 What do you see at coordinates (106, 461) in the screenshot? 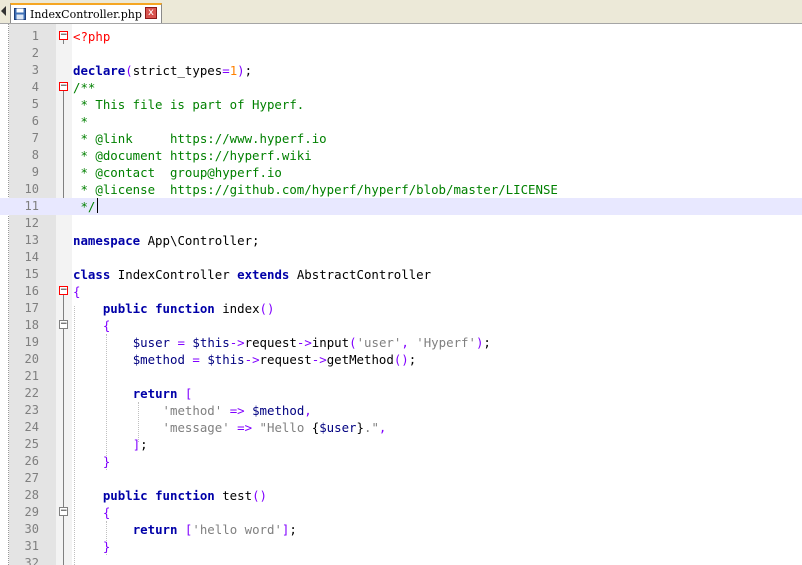
I see `code-token: }` at bounding box center [106, 461].